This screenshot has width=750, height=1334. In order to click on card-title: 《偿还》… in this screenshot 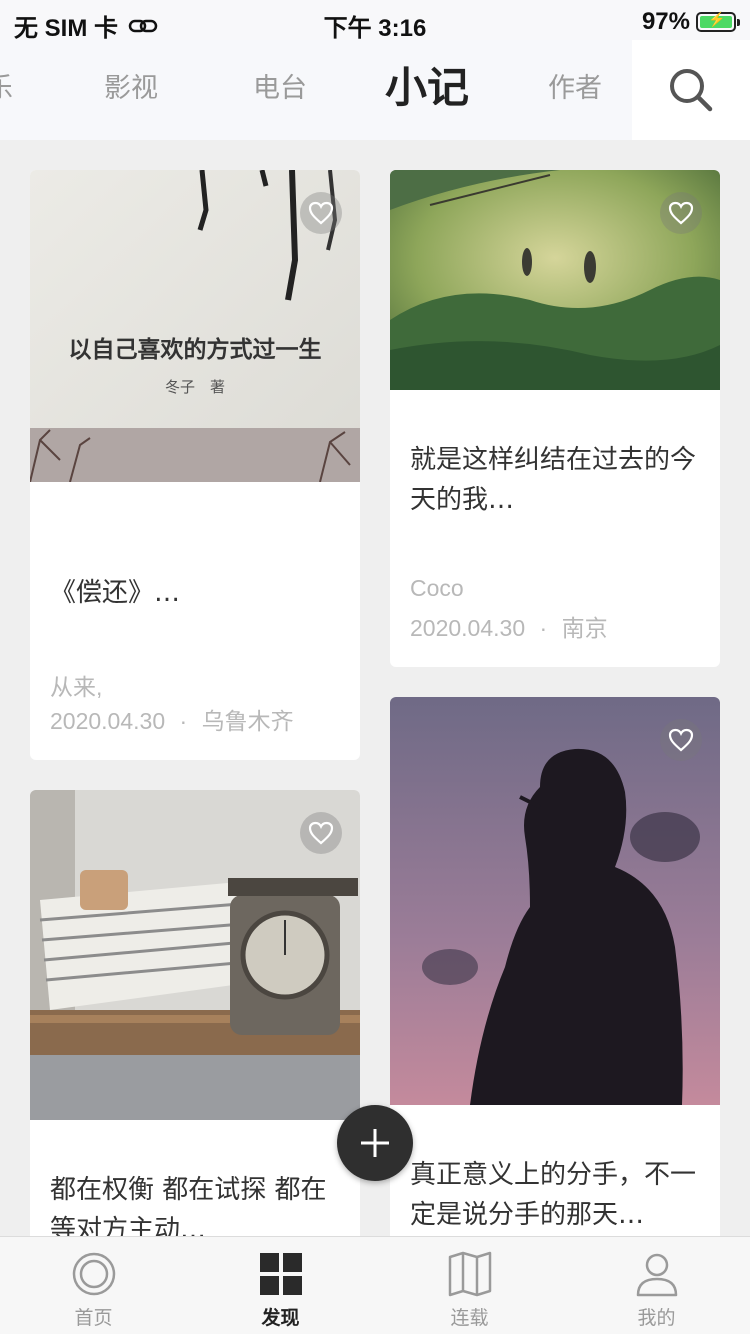, I will do `click(115, 593)`.